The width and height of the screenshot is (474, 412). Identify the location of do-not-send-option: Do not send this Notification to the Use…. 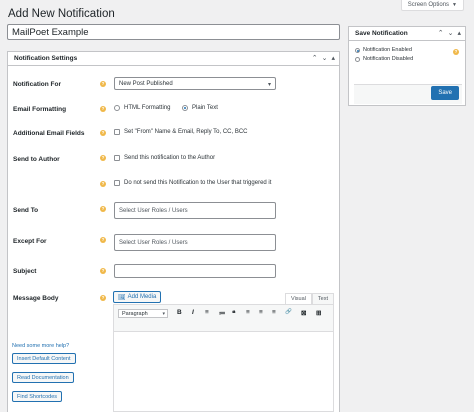
(198, 183).